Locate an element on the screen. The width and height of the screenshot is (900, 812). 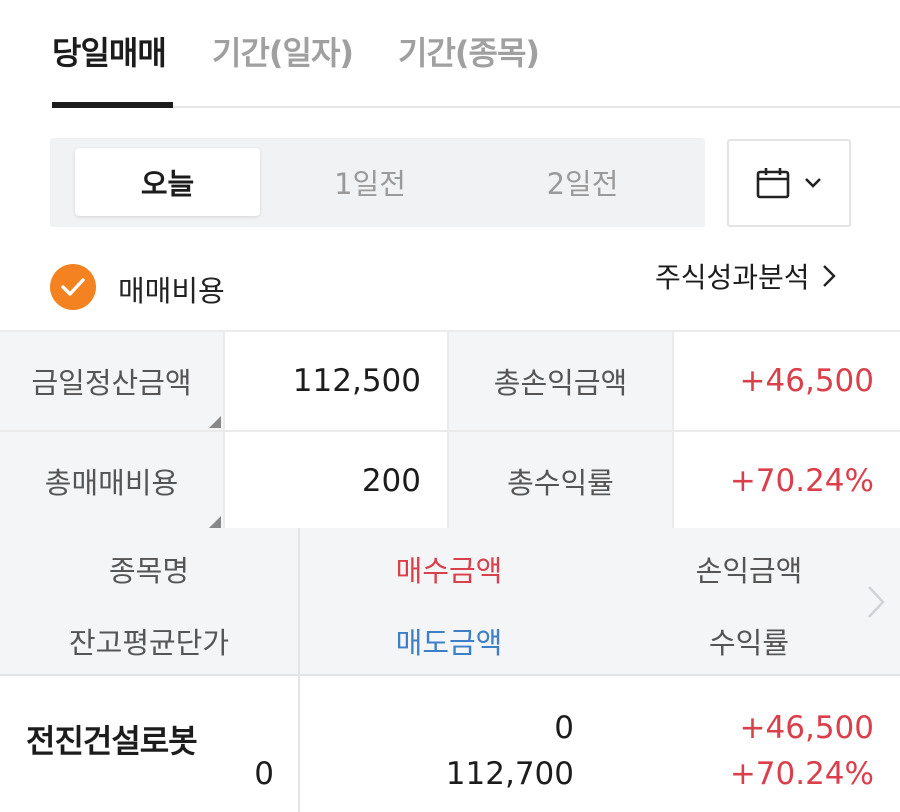
stock-performance-analysis-link: 주식성과분석 is located at coordinates (745, 276).